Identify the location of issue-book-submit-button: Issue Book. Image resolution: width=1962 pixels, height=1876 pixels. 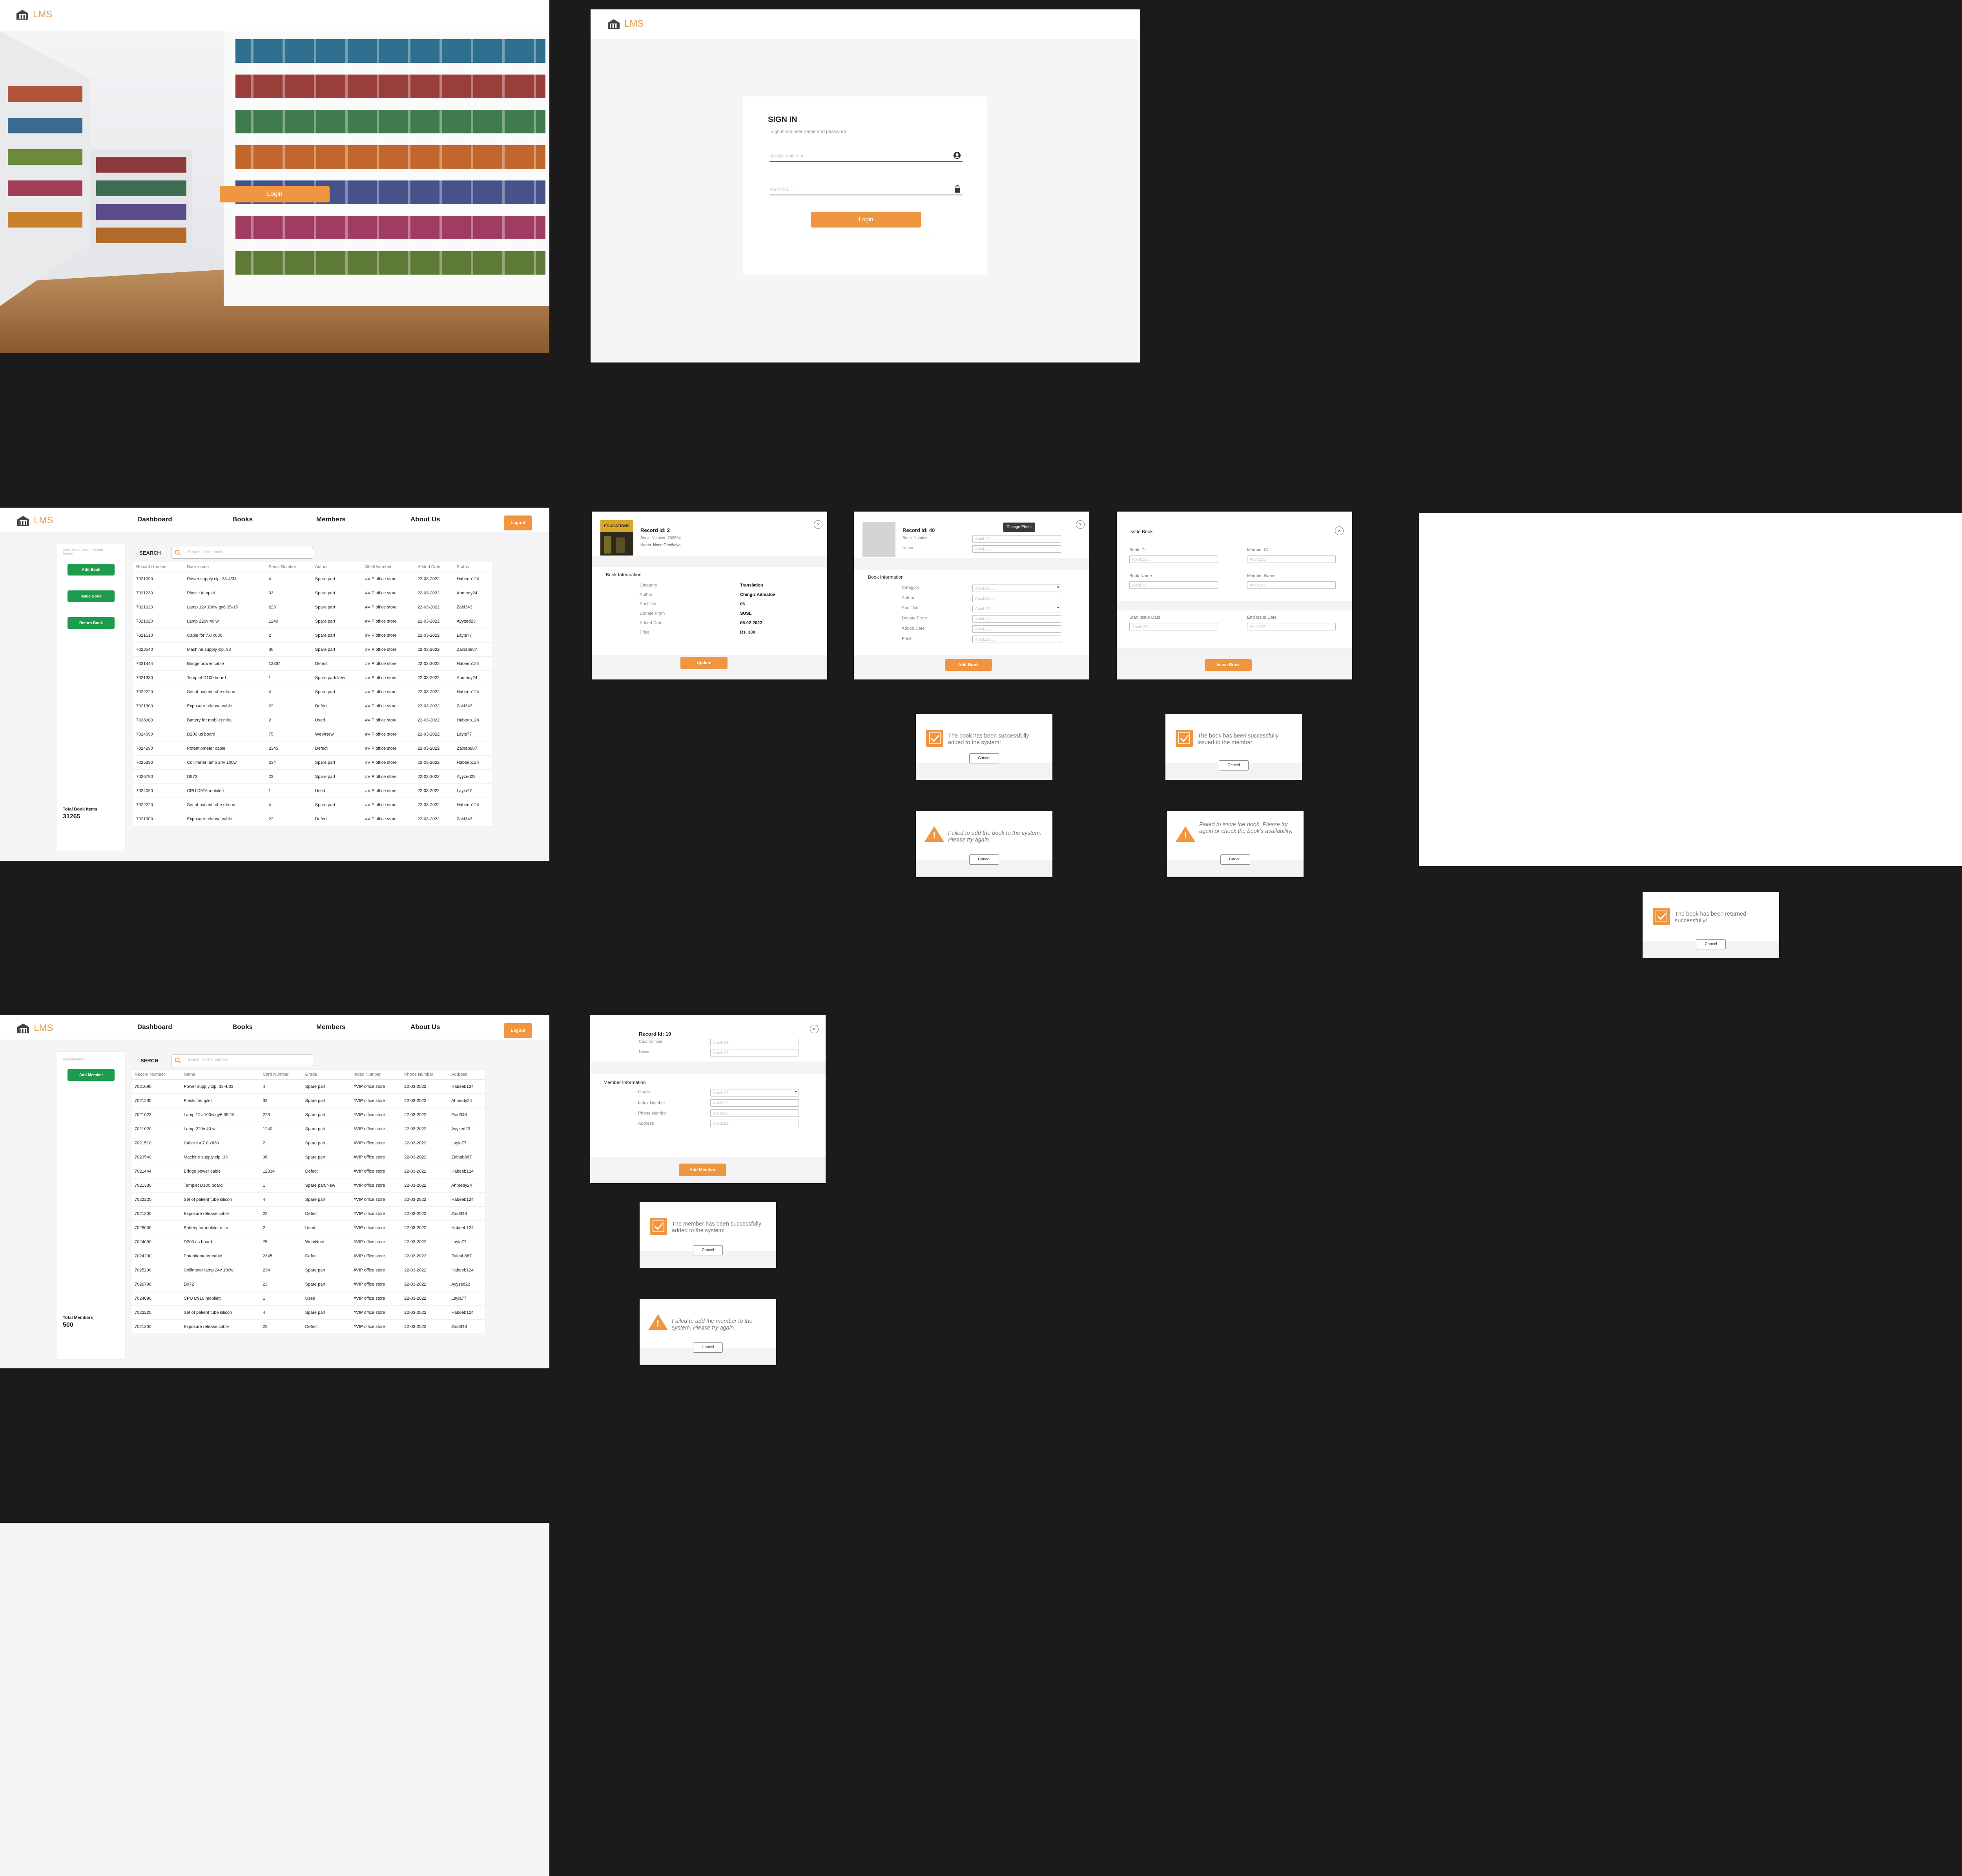
(1229, 665).